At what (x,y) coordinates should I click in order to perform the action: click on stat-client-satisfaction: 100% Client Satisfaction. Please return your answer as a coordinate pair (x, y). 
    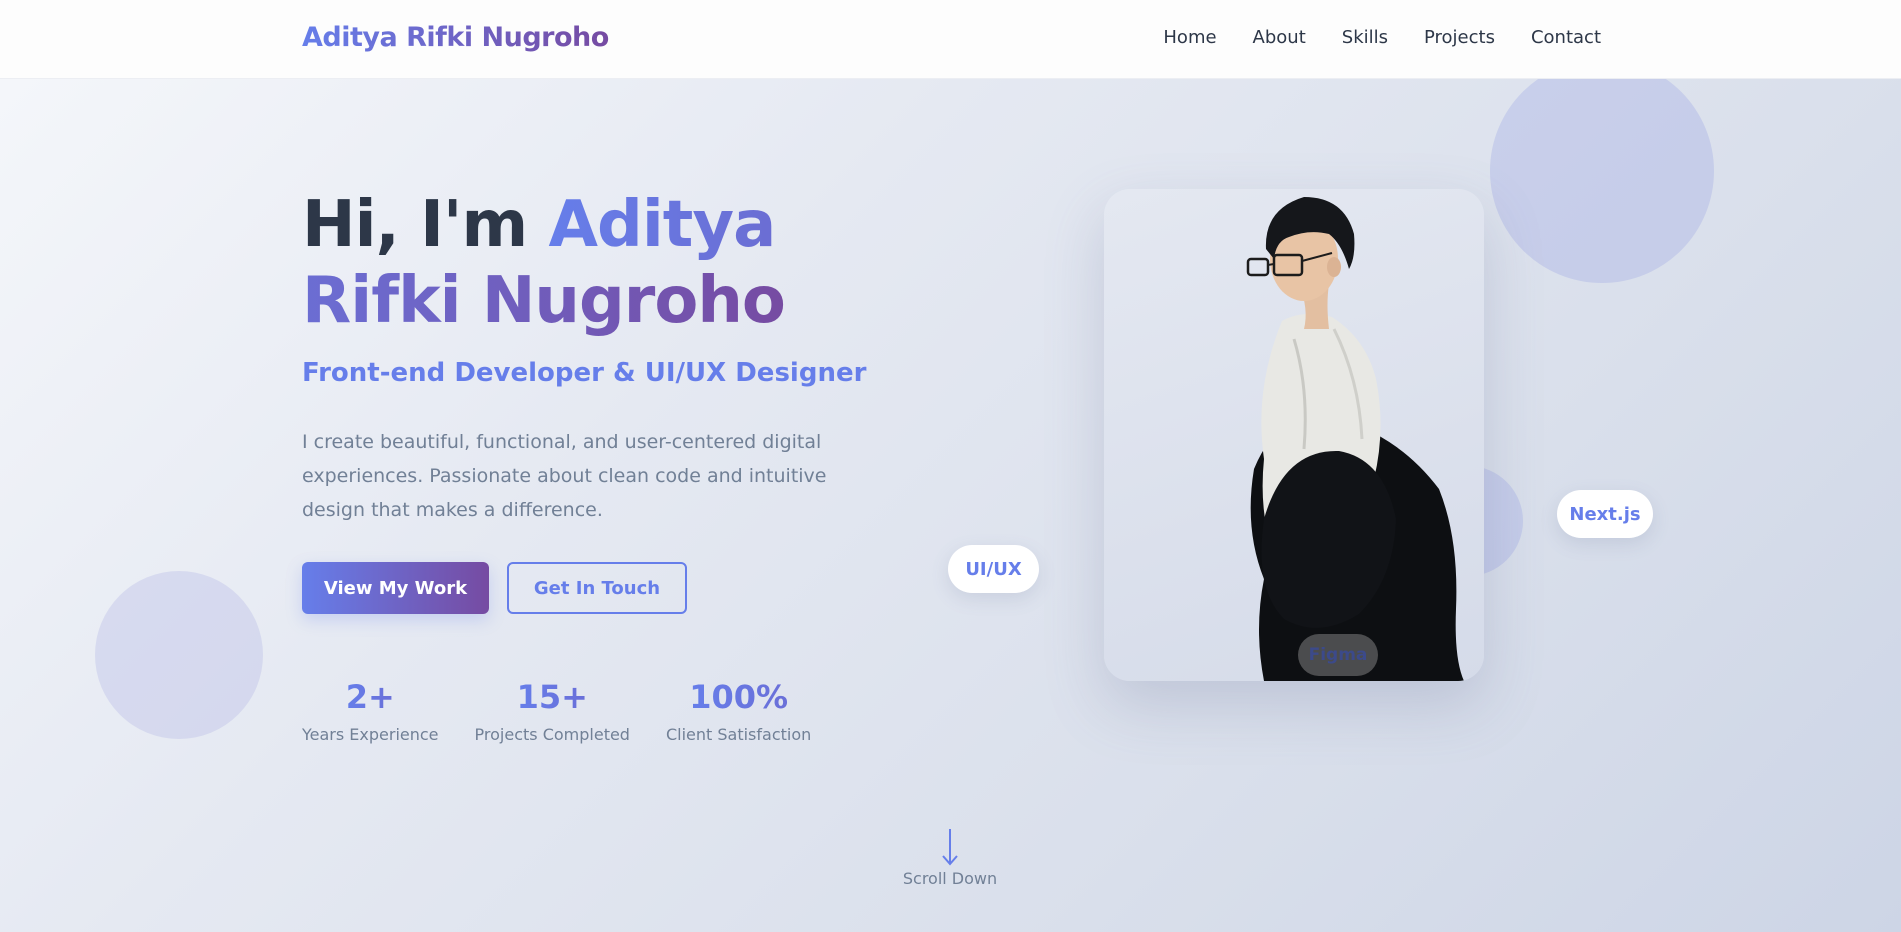
    Looking at the image, I should click on (738, 710).